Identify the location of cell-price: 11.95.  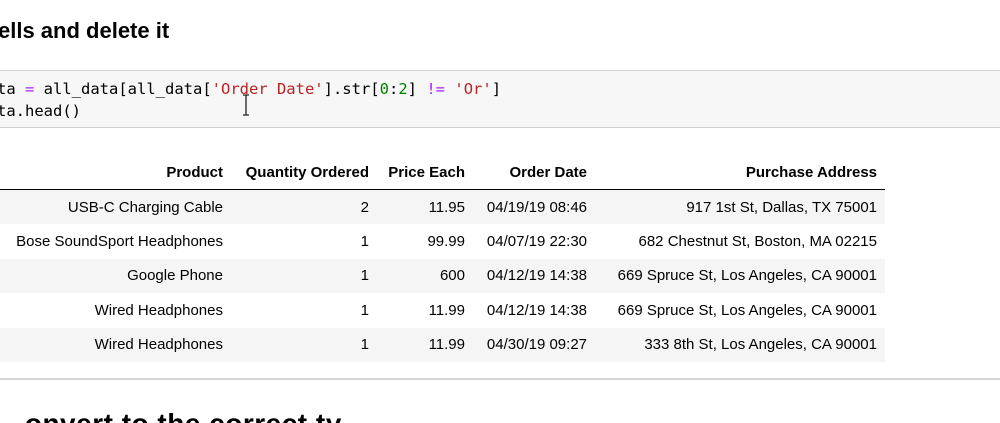
(425, 207).